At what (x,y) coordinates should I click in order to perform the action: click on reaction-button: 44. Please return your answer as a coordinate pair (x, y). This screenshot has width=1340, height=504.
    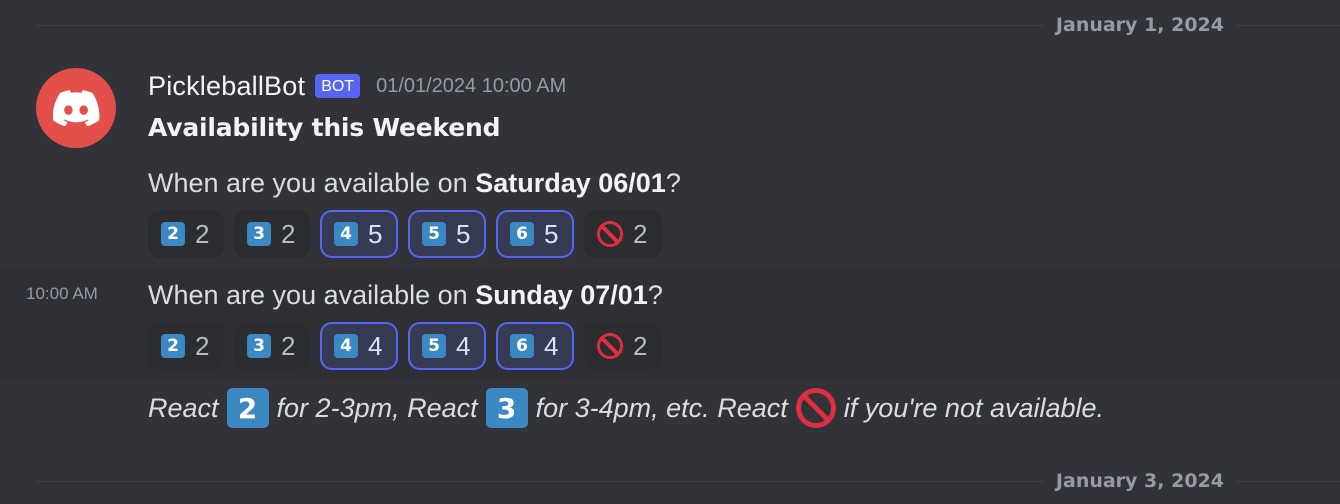
    Looking at the image, I should click on (359, 346).